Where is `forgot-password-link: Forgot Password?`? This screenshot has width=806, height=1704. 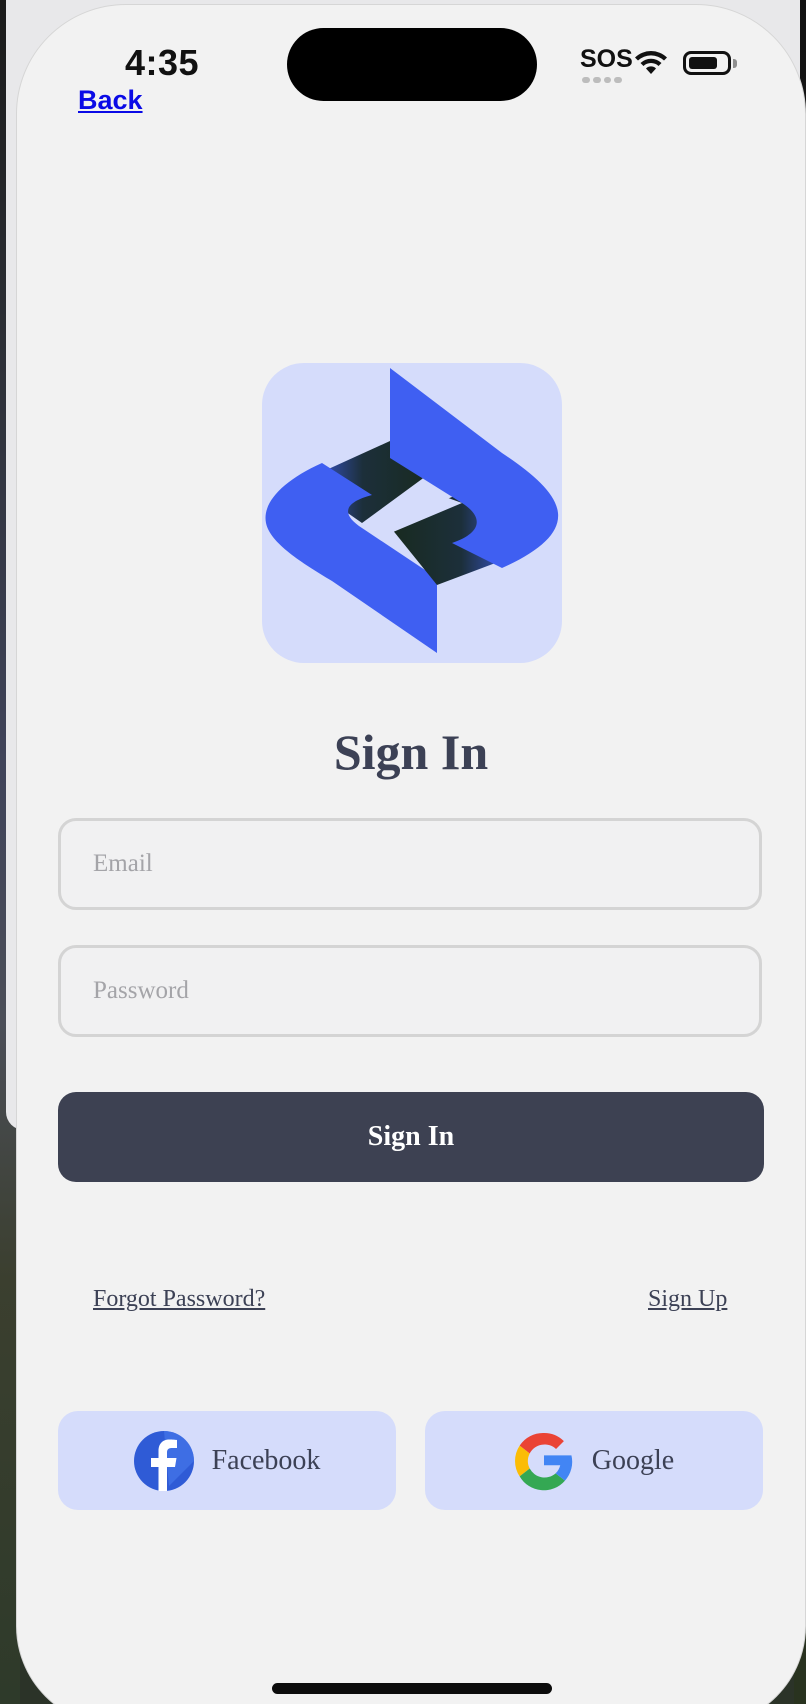
forgot-password-link: Forgot Password? is located at coordinates (179, 1299).